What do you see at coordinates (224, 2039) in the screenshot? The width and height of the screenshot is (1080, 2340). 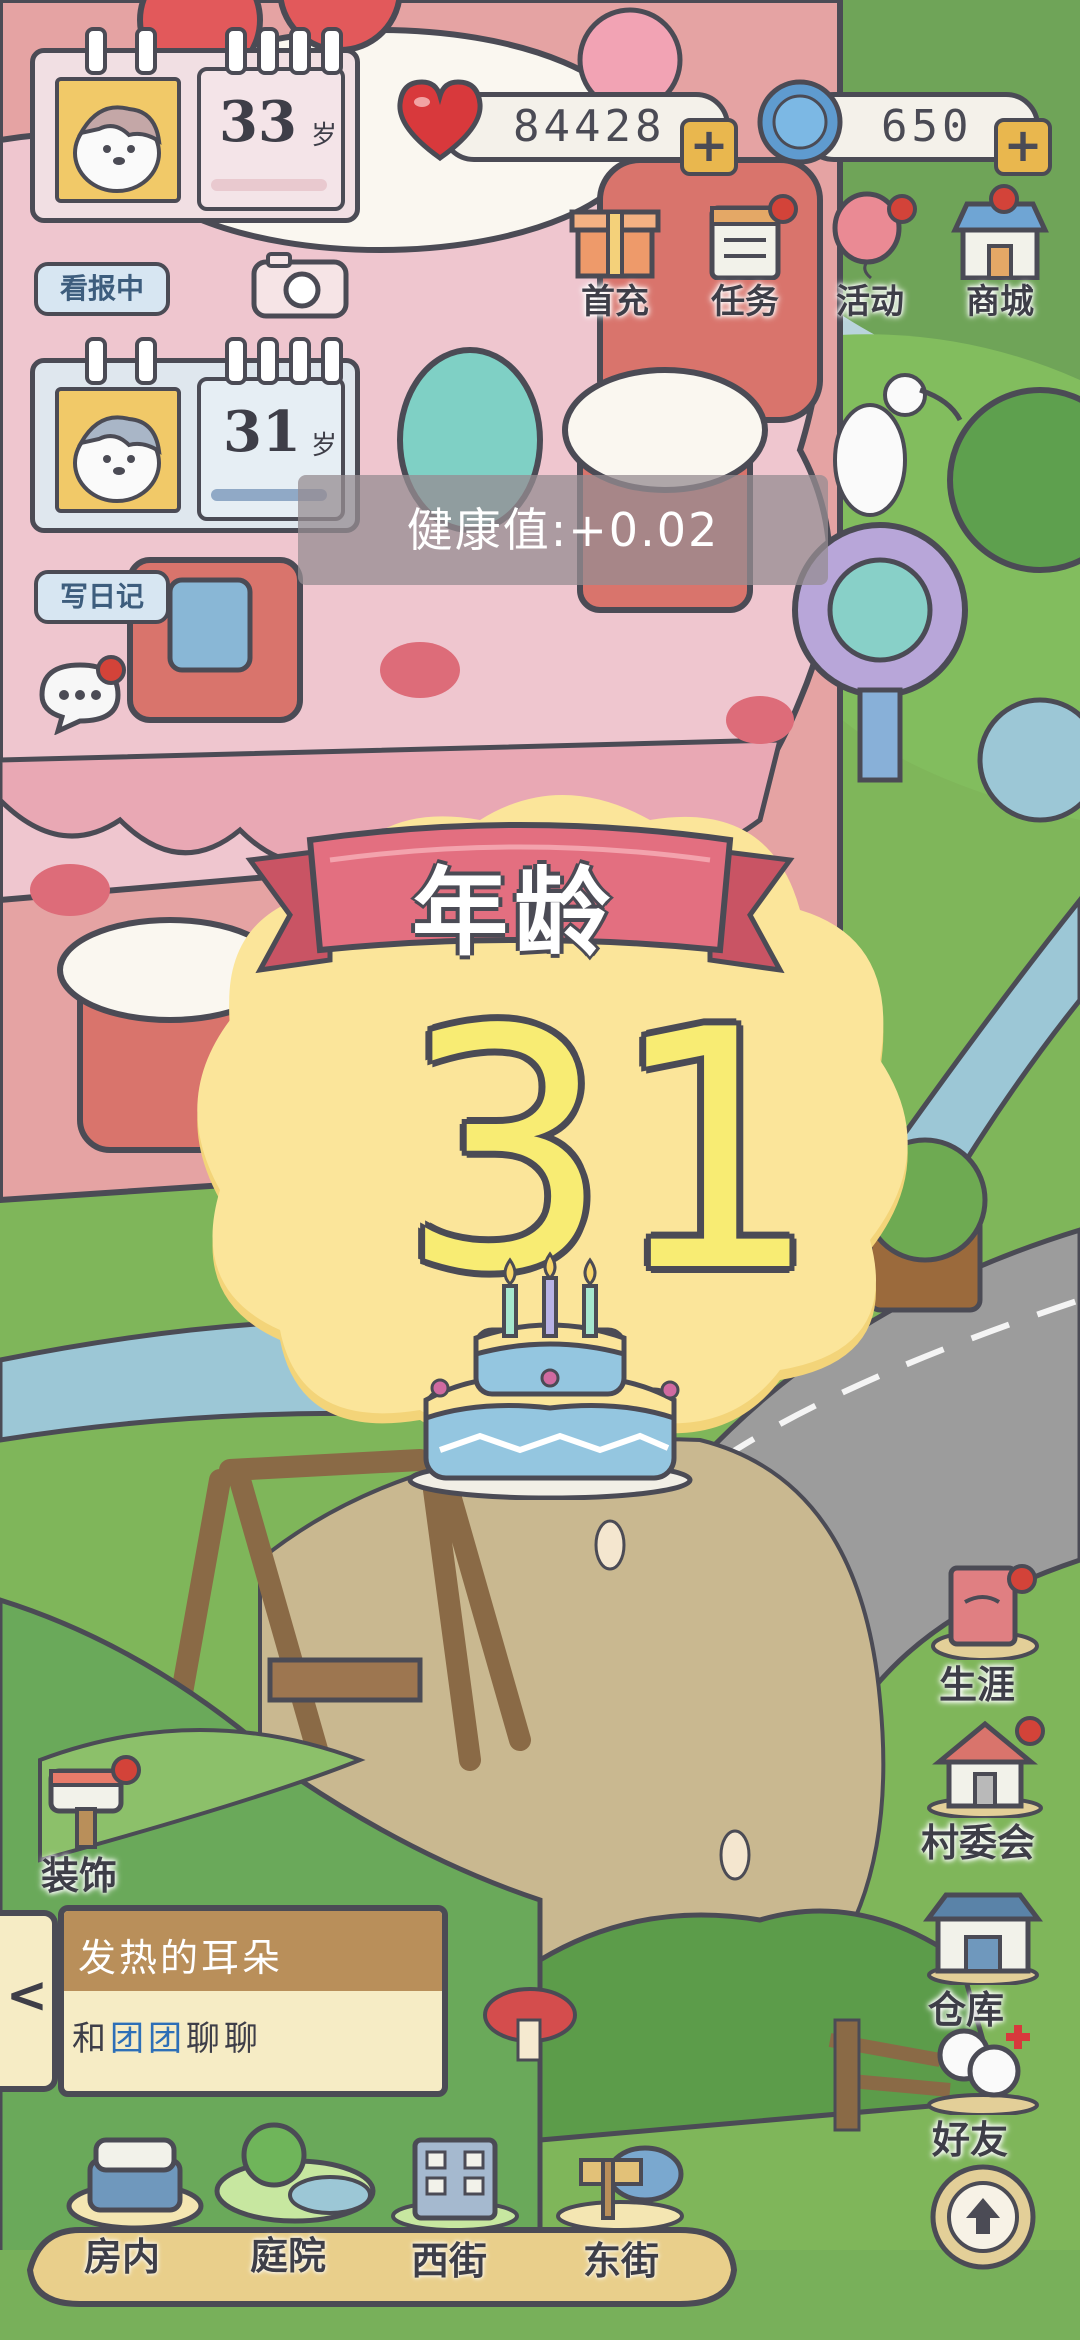 I see `chat-suffix: 聊聊` at bounding box center [224, 2039].